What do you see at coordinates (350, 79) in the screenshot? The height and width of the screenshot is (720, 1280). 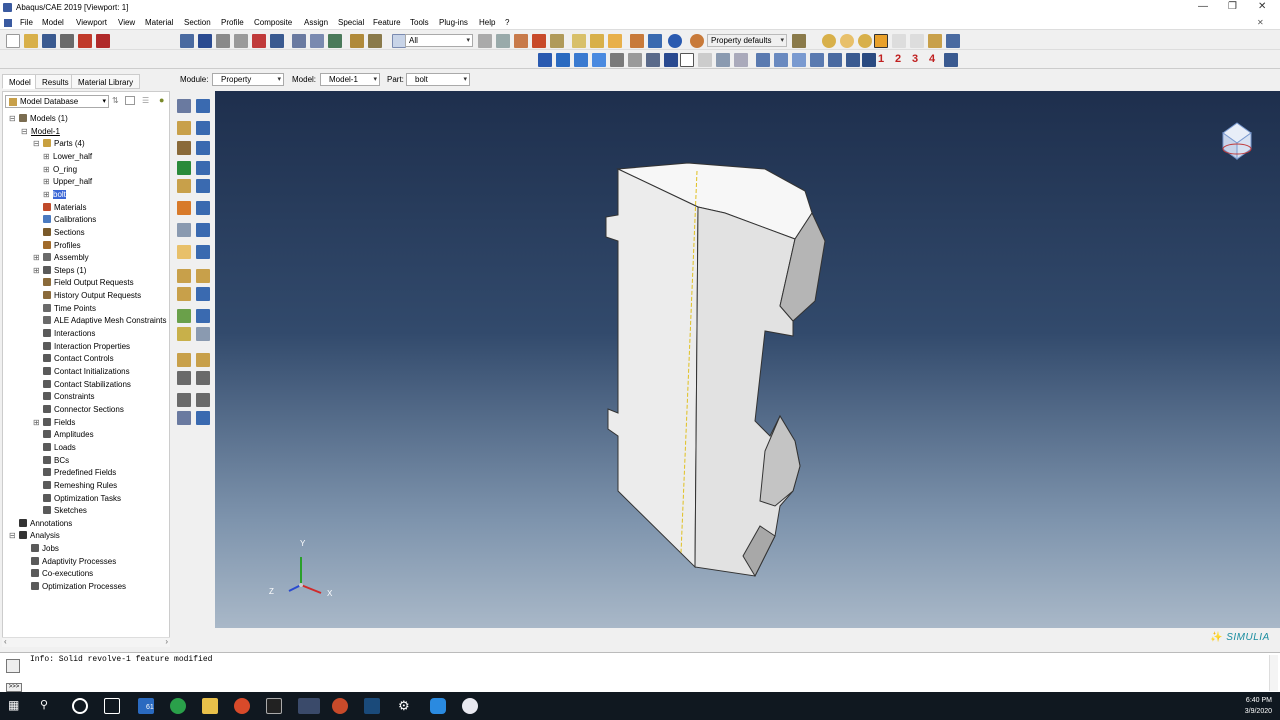 I see `model-select: Model-1 ▾` at bounding box center [350, 79].